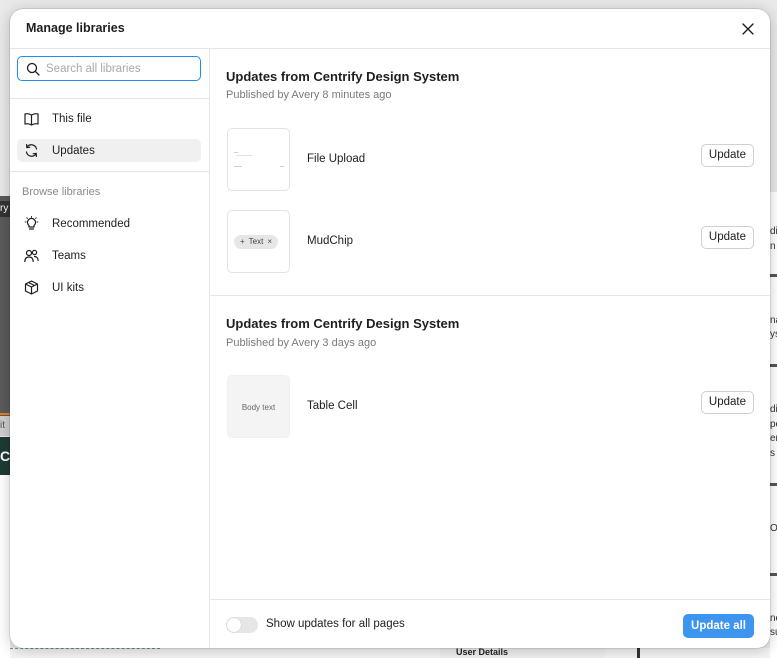 Image resolution: width=777 pixels, height=658 pixels. I want to click on canvas-bottom-dashed, so click(85, 652).